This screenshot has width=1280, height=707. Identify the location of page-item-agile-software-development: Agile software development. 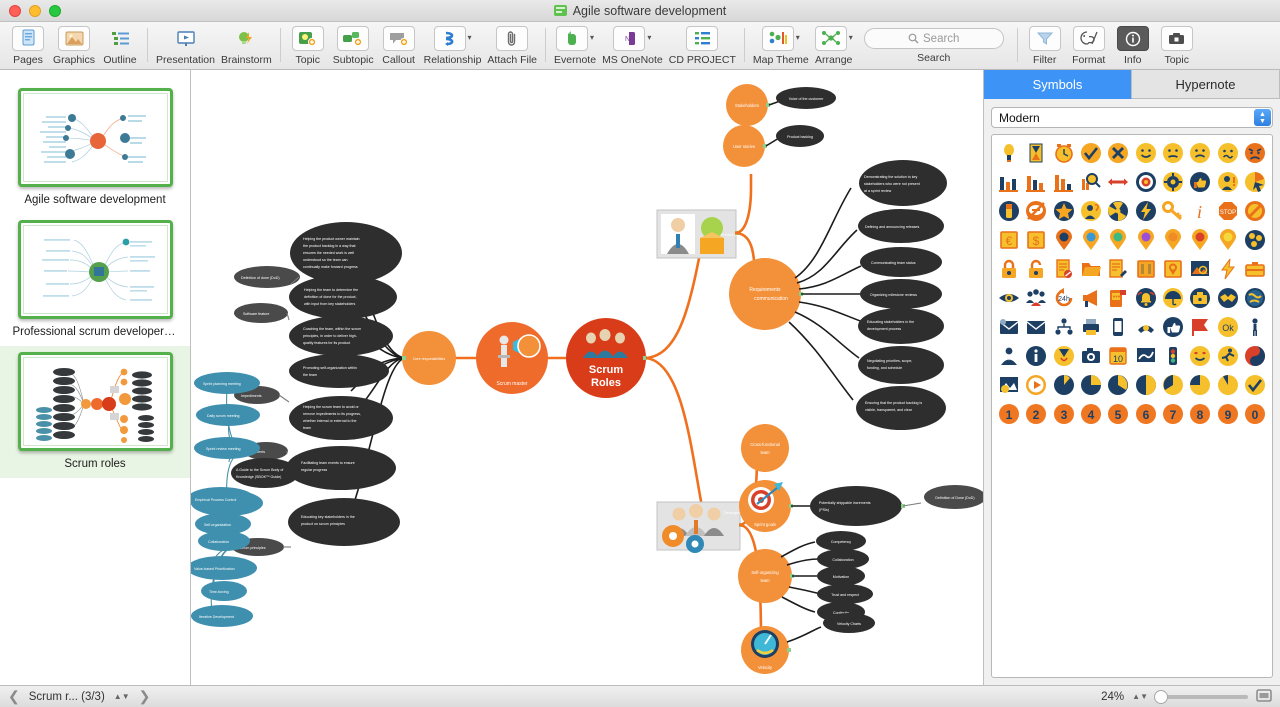
(95, 148).